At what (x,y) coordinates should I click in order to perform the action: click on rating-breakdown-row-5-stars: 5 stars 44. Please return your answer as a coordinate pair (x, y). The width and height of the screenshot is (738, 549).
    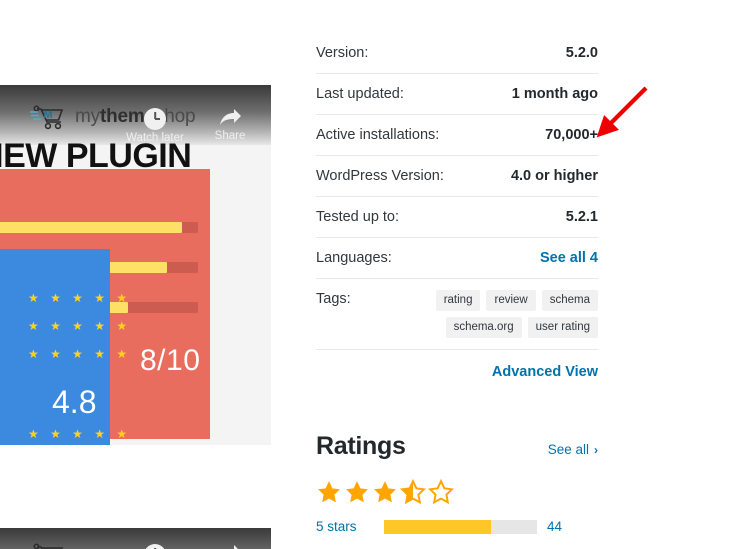
    Looking at the image, I should click on (457, 526).